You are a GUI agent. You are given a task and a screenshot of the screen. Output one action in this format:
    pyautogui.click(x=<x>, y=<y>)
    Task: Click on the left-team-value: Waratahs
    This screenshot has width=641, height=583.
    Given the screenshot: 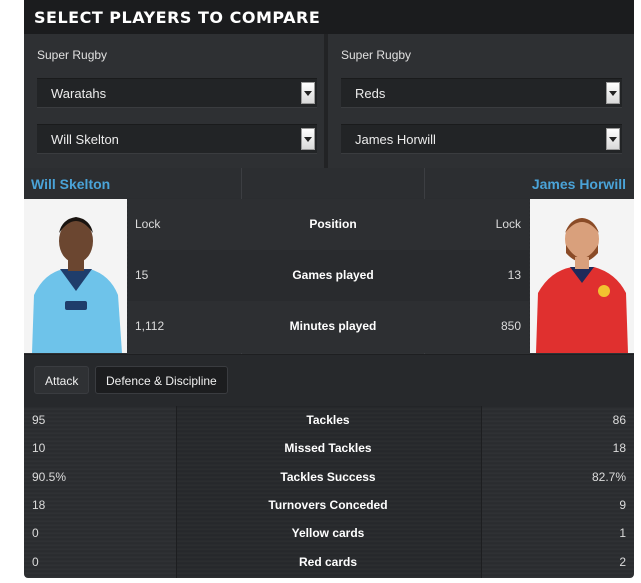 What is the action you would take?
    pyautogui.click(x=79, y=93)
    